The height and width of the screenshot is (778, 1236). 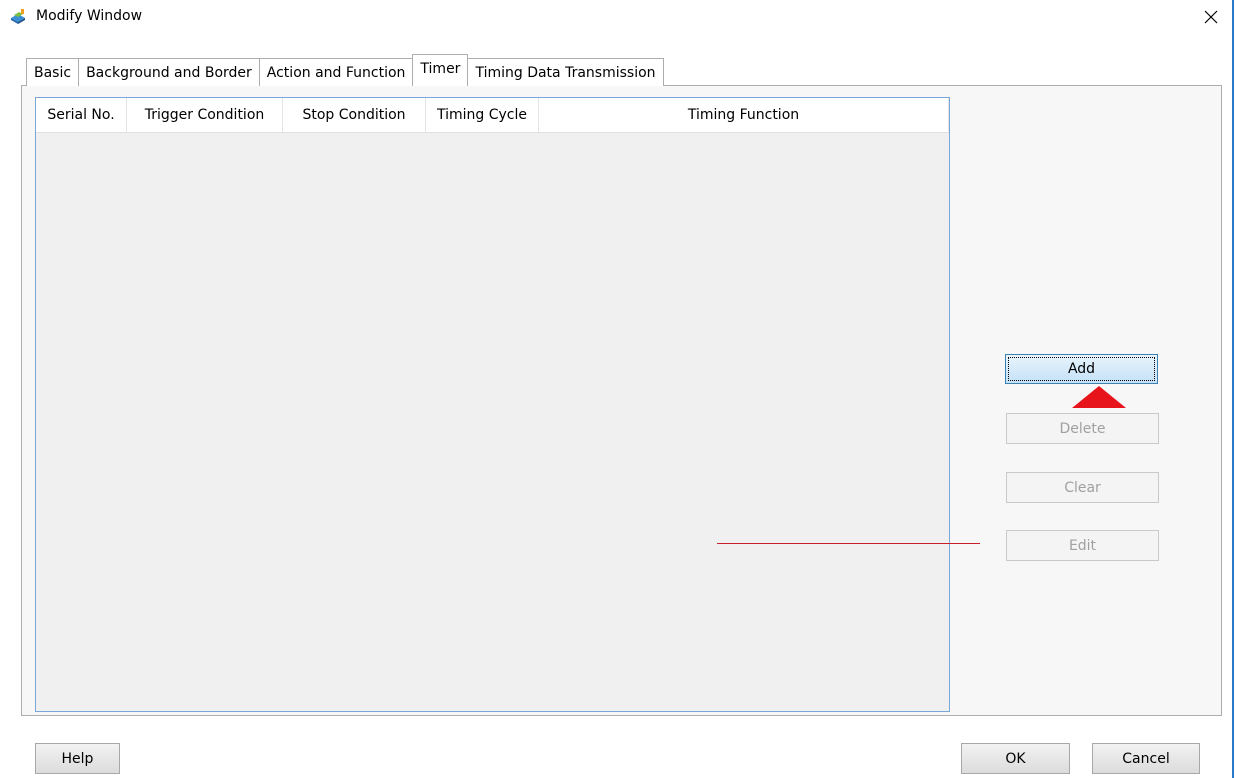 I want to click on tab-timer: Timer, so click(x=440, y=70).